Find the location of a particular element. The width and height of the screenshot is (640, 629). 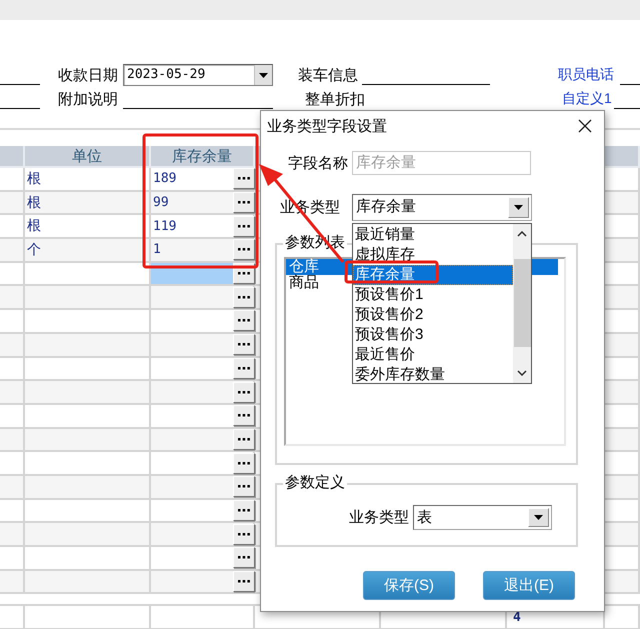

dropdown-option: 预设售价2 is located at coordinates (433, 315).